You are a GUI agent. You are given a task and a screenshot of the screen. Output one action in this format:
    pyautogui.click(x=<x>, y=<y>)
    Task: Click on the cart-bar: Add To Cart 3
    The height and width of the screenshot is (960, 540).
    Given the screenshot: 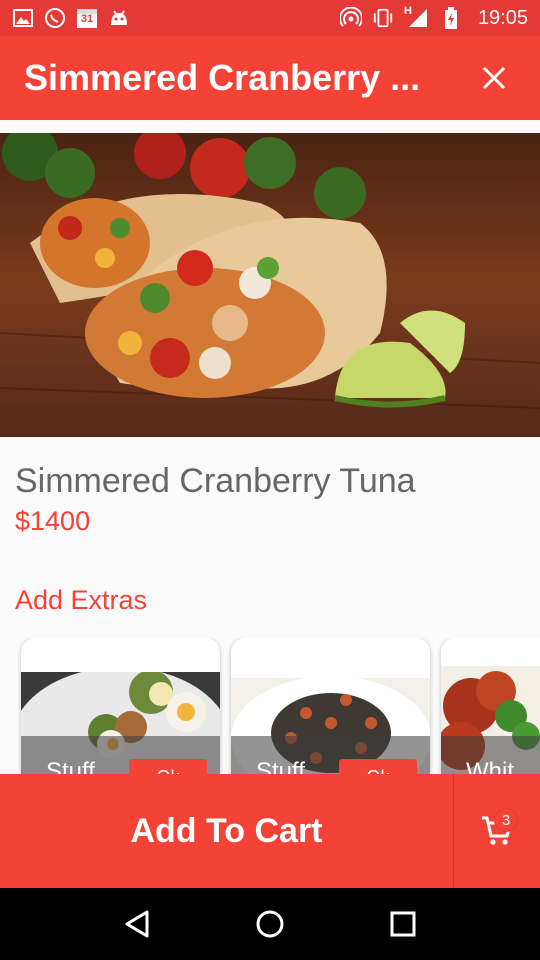 What is the action you would take?
    pyautogui.click(x=270, y=831)
    